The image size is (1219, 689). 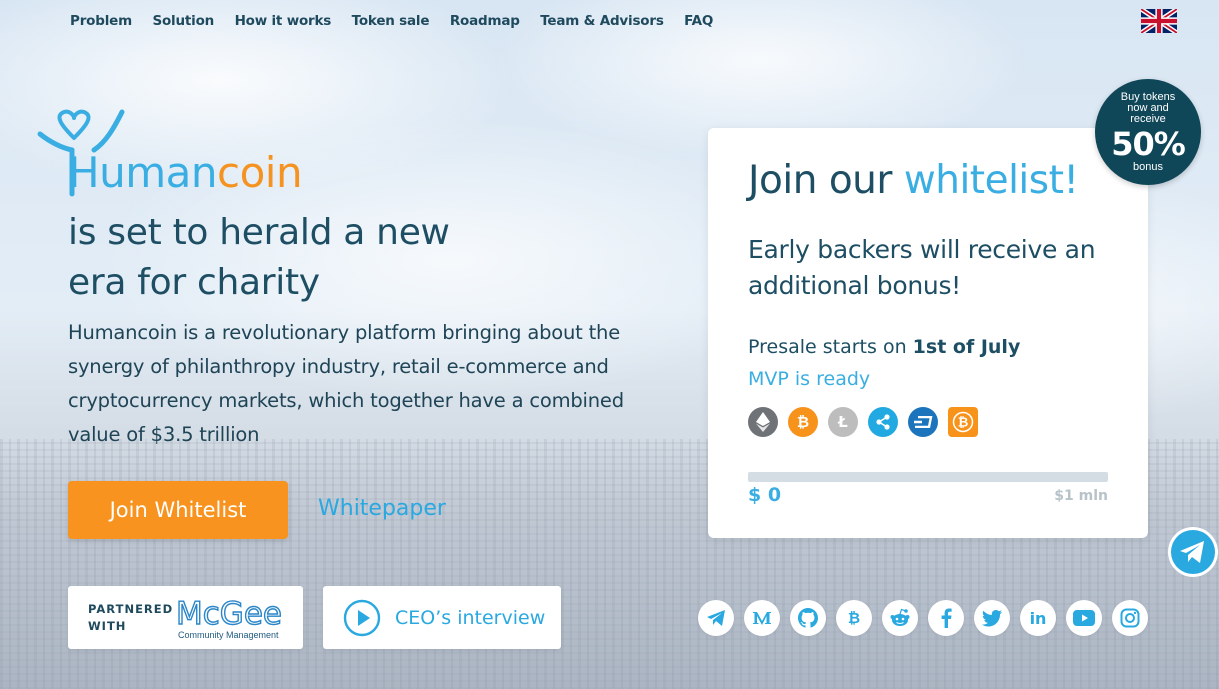 I want to click on facebook-icon, so click(x=946, y=618).